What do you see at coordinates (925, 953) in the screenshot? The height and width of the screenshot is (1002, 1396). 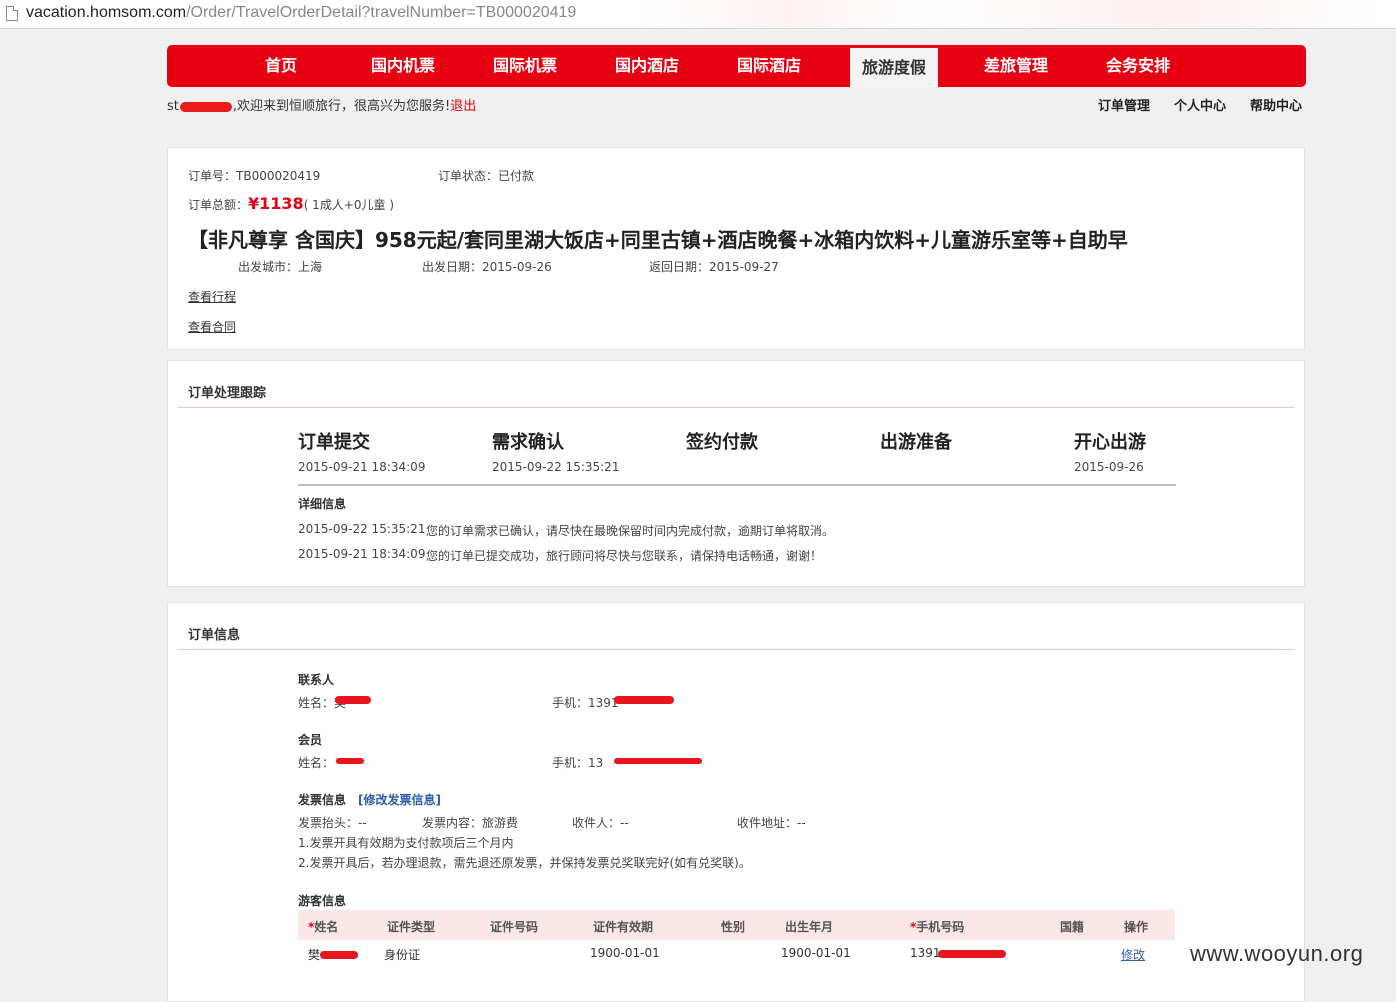 I see `cell-phone: 1391` at bounding box center [925, 953].